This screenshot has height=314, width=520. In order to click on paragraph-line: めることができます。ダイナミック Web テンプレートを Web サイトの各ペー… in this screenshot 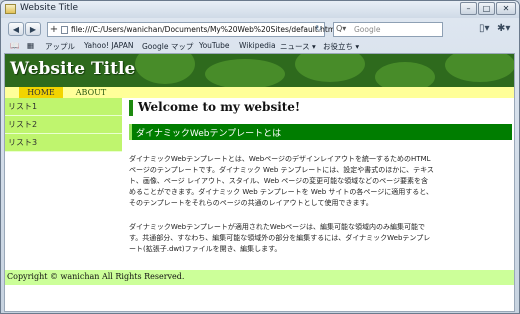, I will do `click(281, 192)`.